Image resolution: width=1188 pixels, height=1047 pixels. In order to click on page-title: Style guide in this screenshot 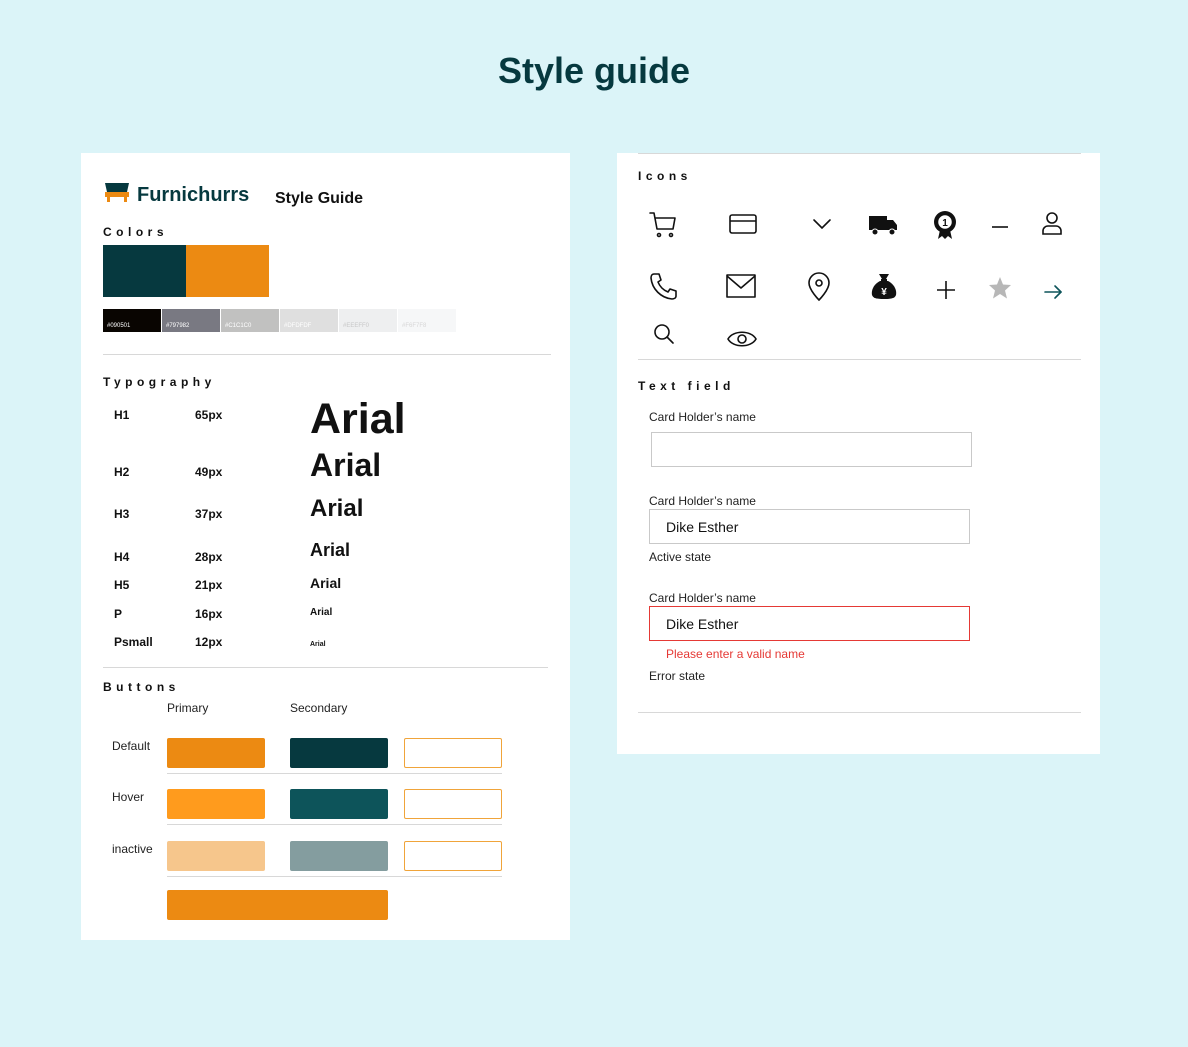, I will do `click(594, 70)`.